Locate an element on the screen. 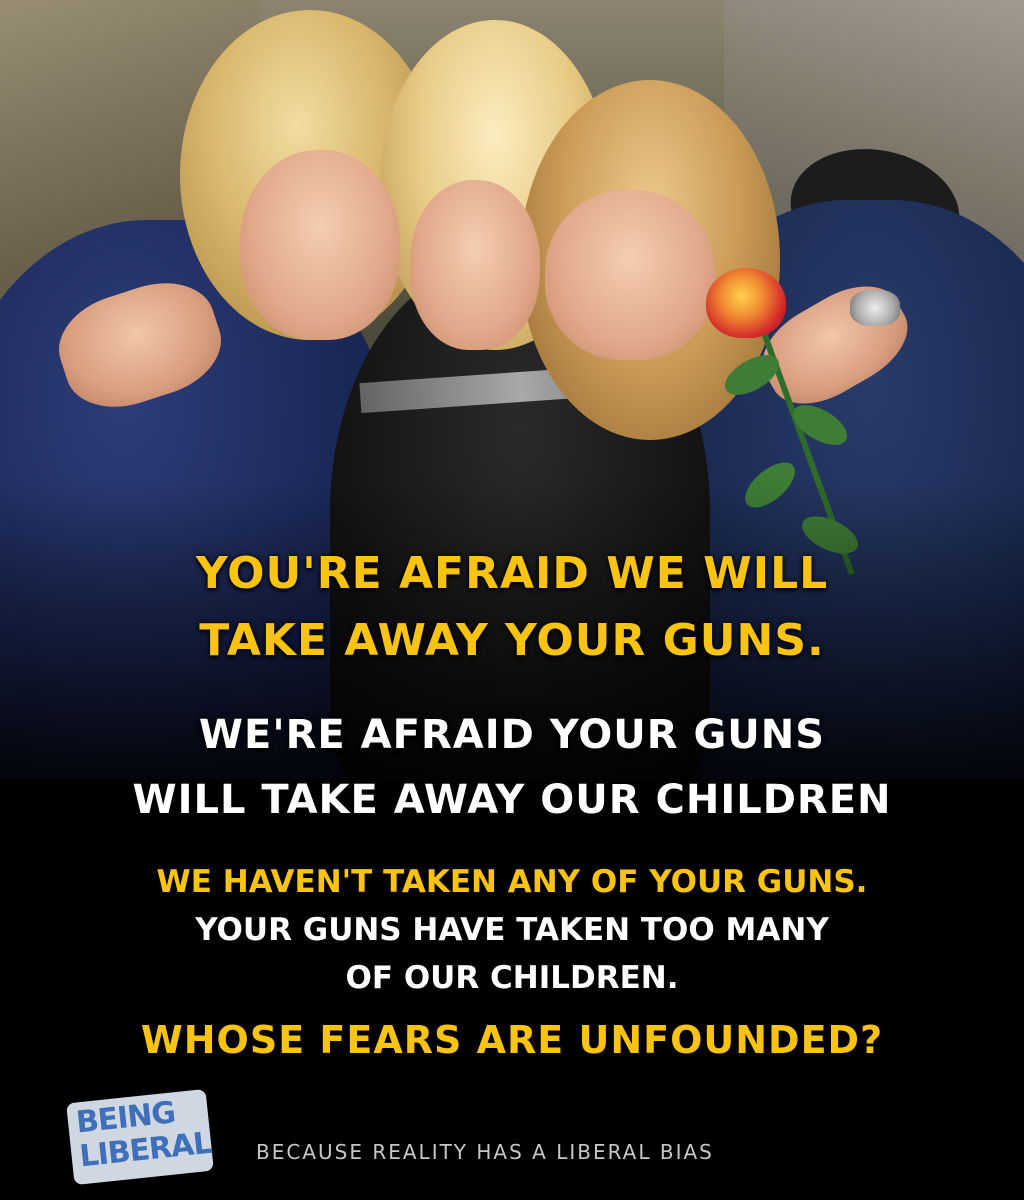 The height and width of the screenshot is (1200, 1024). headline-line-2: TAKE AWAY YOUR GUNS. is located at coordinates (512, 640).